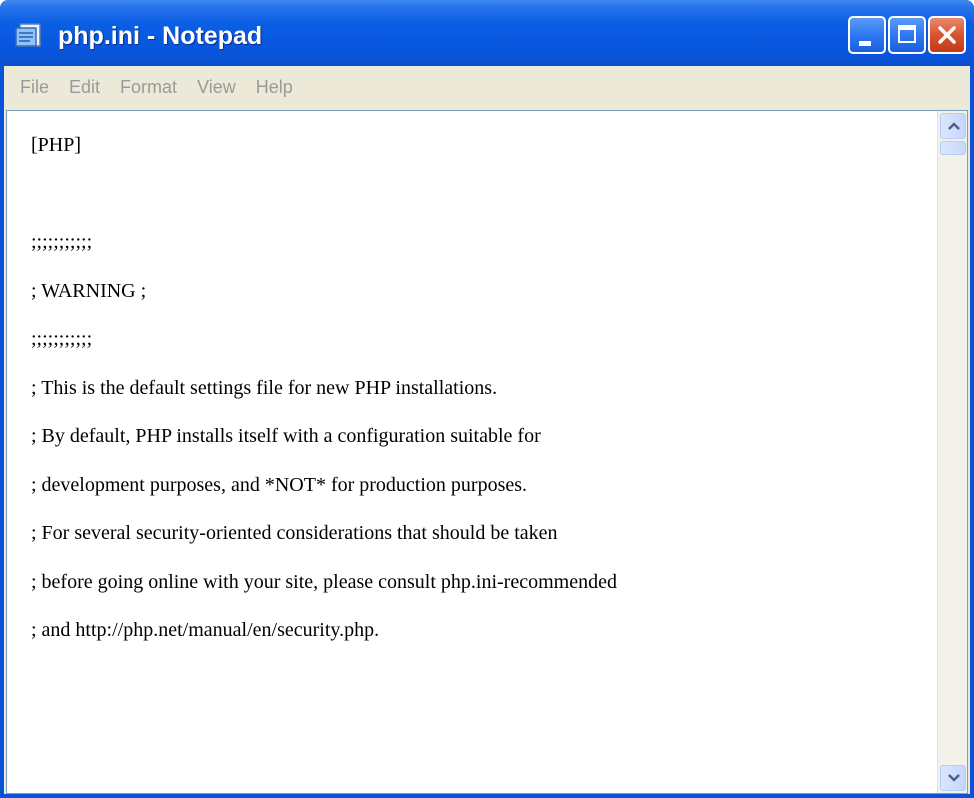 The height and width of the screenshot is (798, 974). What do you see at coordinates (216, 87) in the screenshot?
I see `menu-view: View` at bounding box center [216, 87].